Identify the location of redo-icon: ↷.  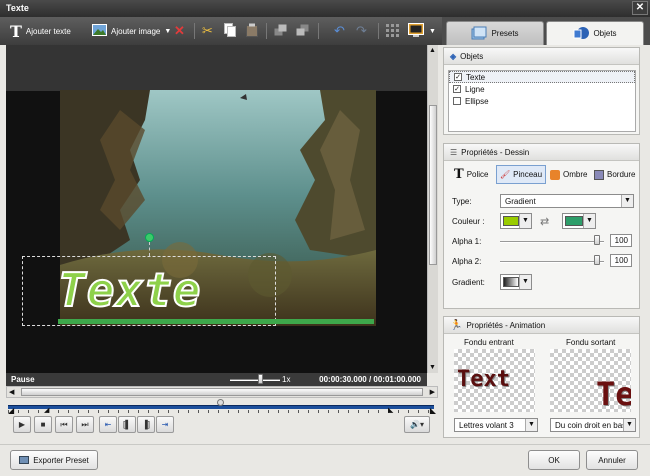
(361, 30).